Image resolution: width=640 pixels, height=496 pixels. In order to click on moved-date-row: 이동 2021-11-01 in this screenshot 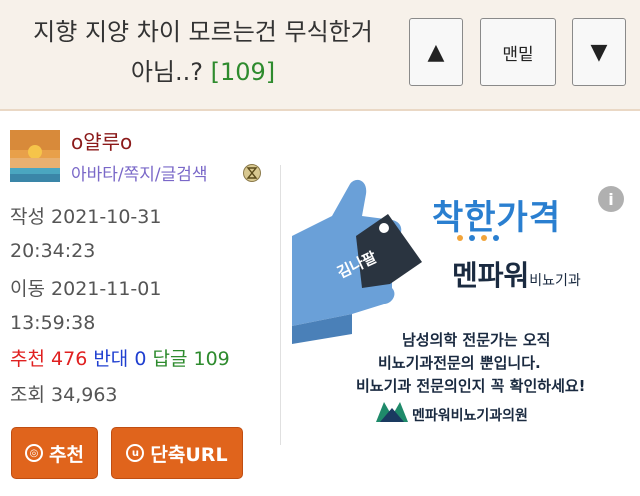, I will do `click(85, 289)`.